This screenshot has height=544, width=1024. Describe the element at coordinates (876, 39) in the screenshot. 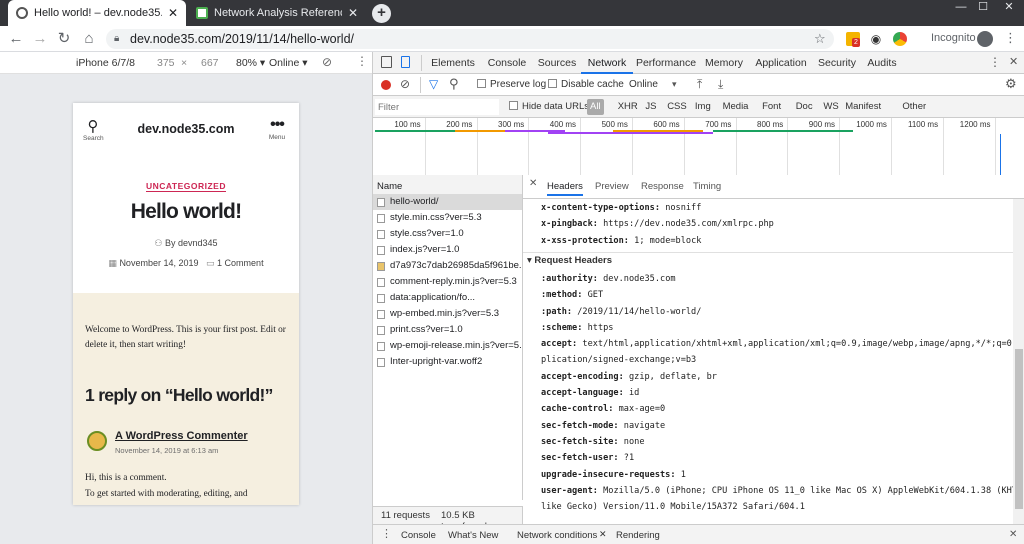

I see `eye-extension-icon: ◉` at that location.